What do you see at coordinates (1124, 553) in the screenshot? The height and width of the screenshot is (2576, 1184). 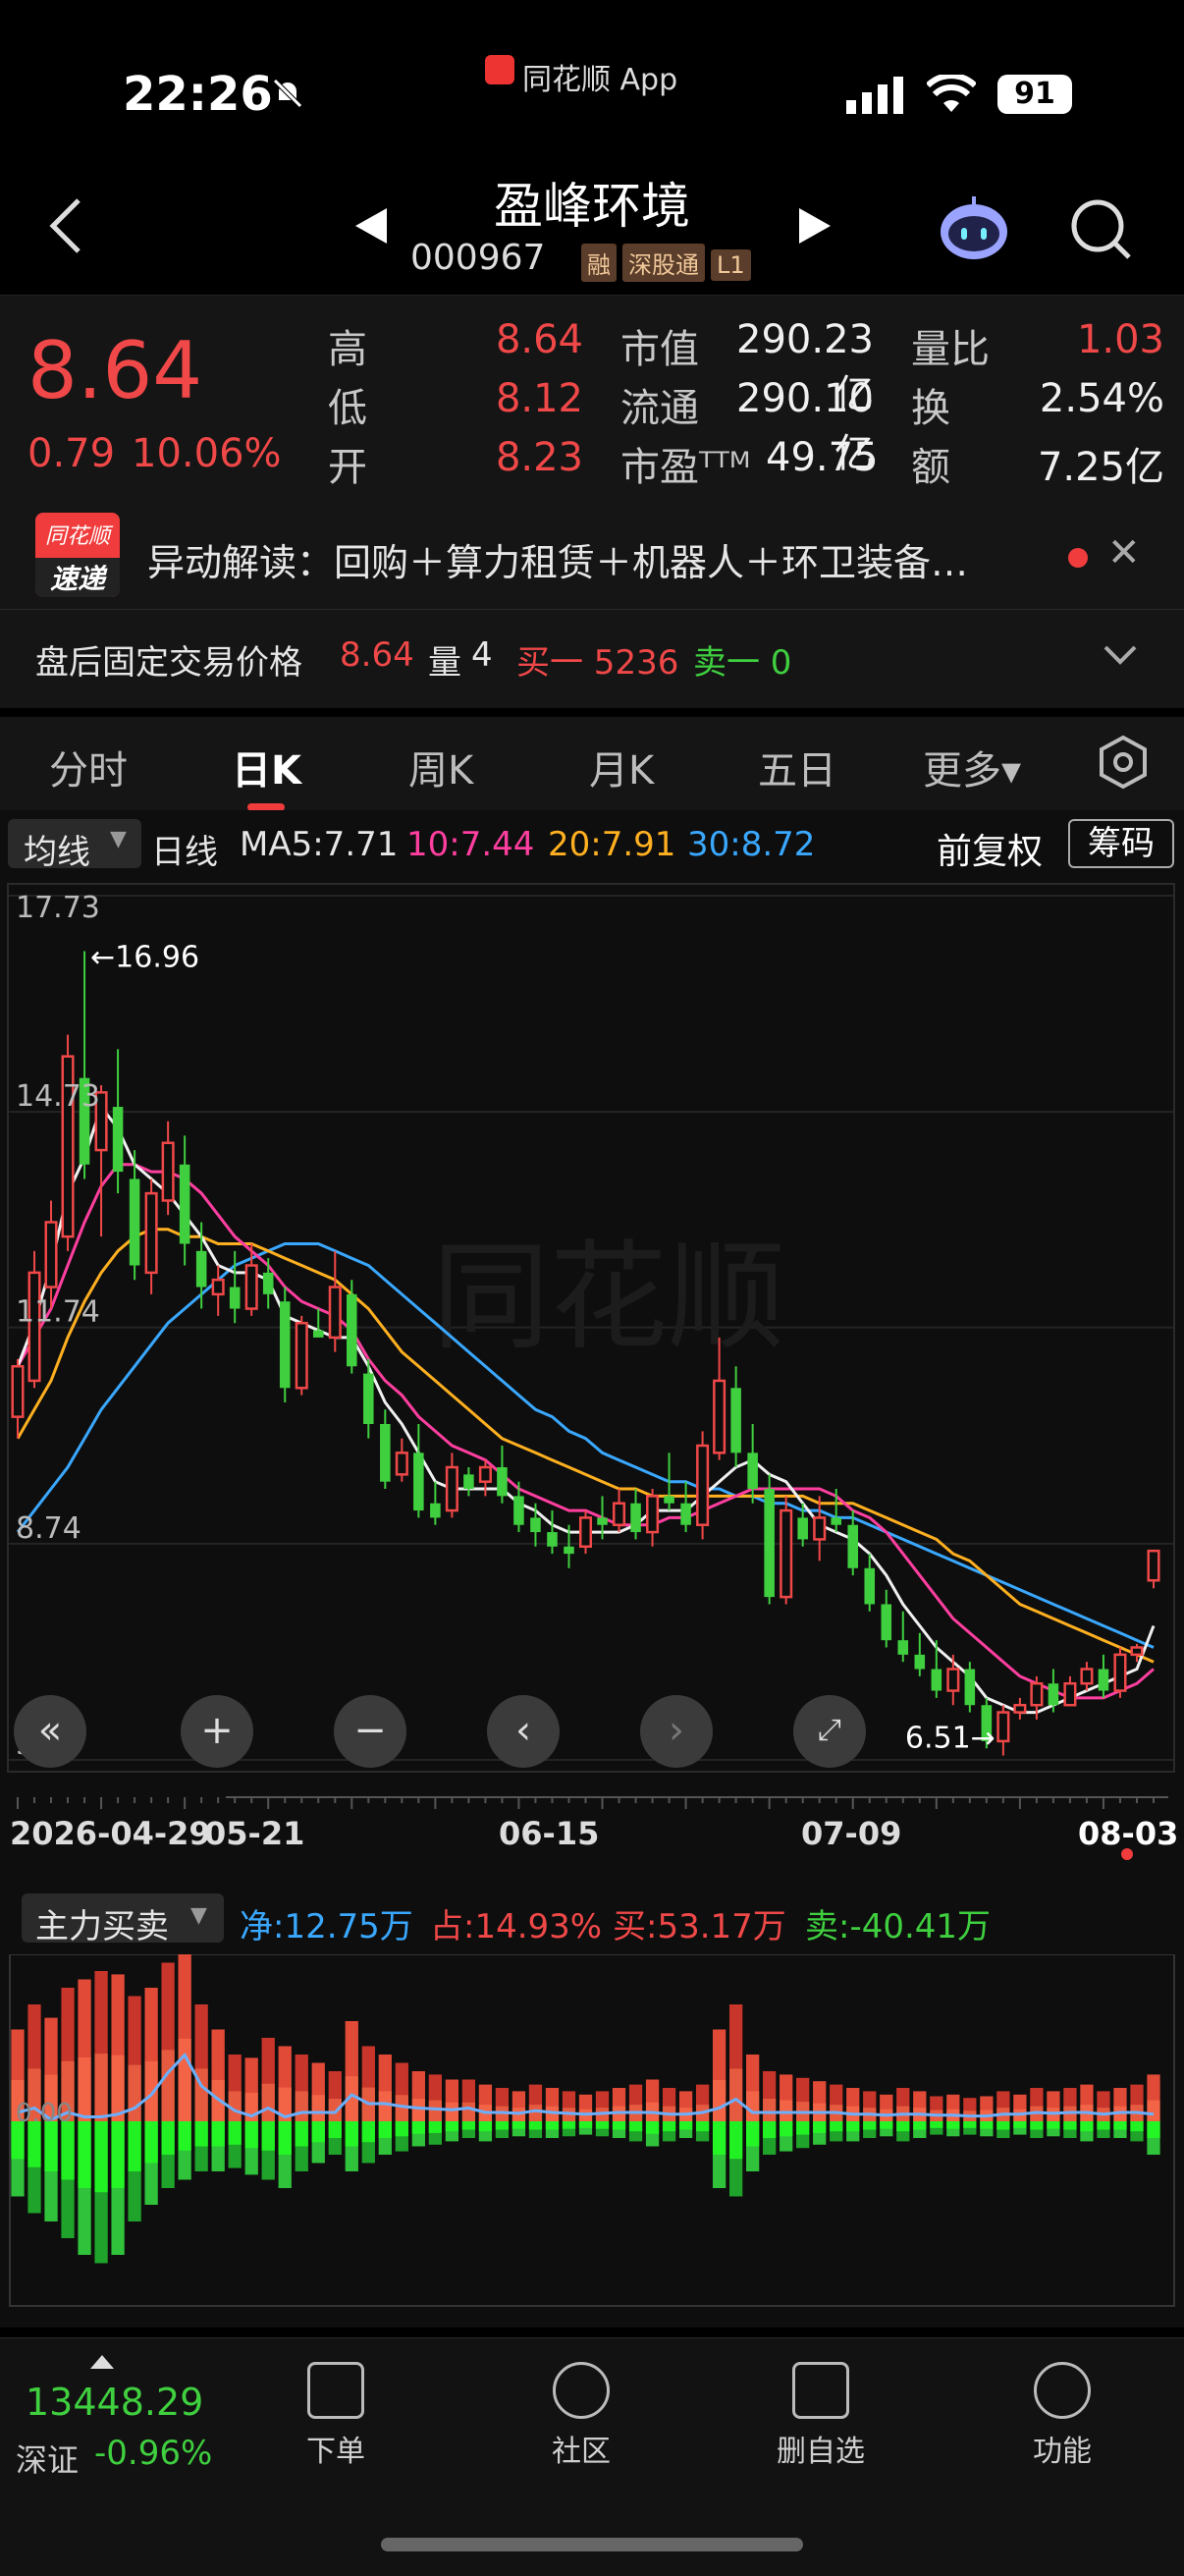 I see `close-icon: ✕` at bounding box center [1124, 553].